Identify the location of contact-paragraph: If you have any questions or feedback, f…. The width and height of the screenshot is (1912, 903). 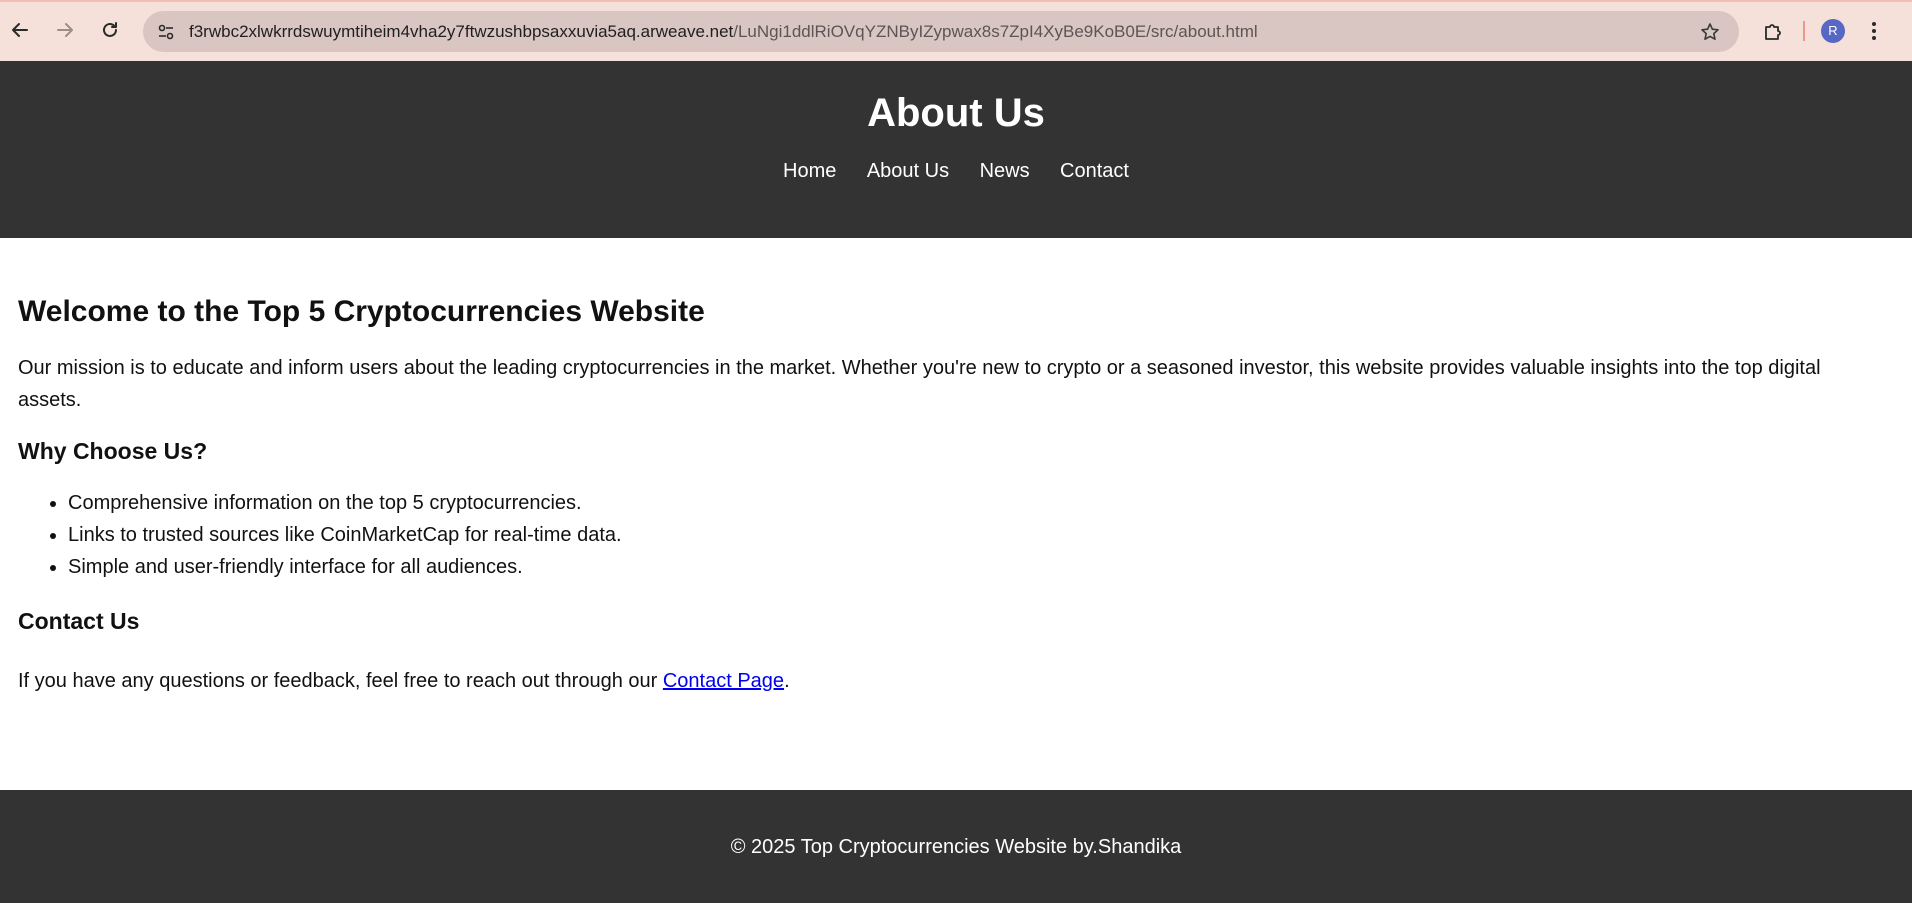
(956, 681).